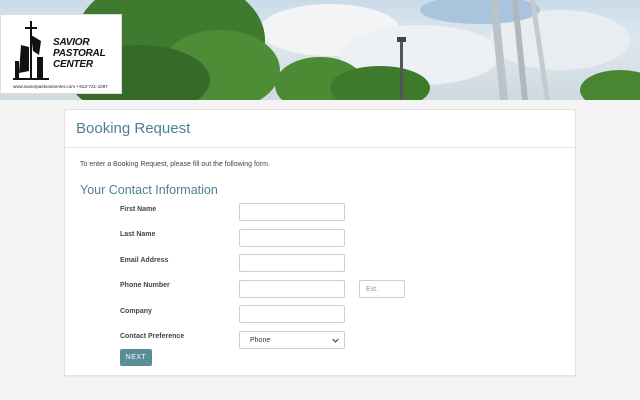 The height and width of the screenshot is (400, 640). I want to click on page-title: Booking Request, so click(133, 128).